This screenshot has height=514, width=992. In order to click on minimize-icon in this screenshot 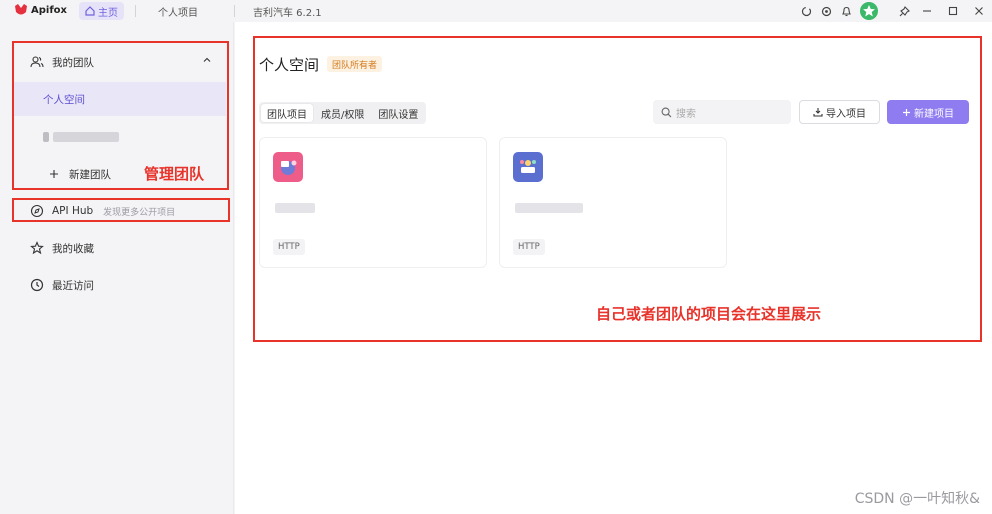, I will do `click(927, 11)`.